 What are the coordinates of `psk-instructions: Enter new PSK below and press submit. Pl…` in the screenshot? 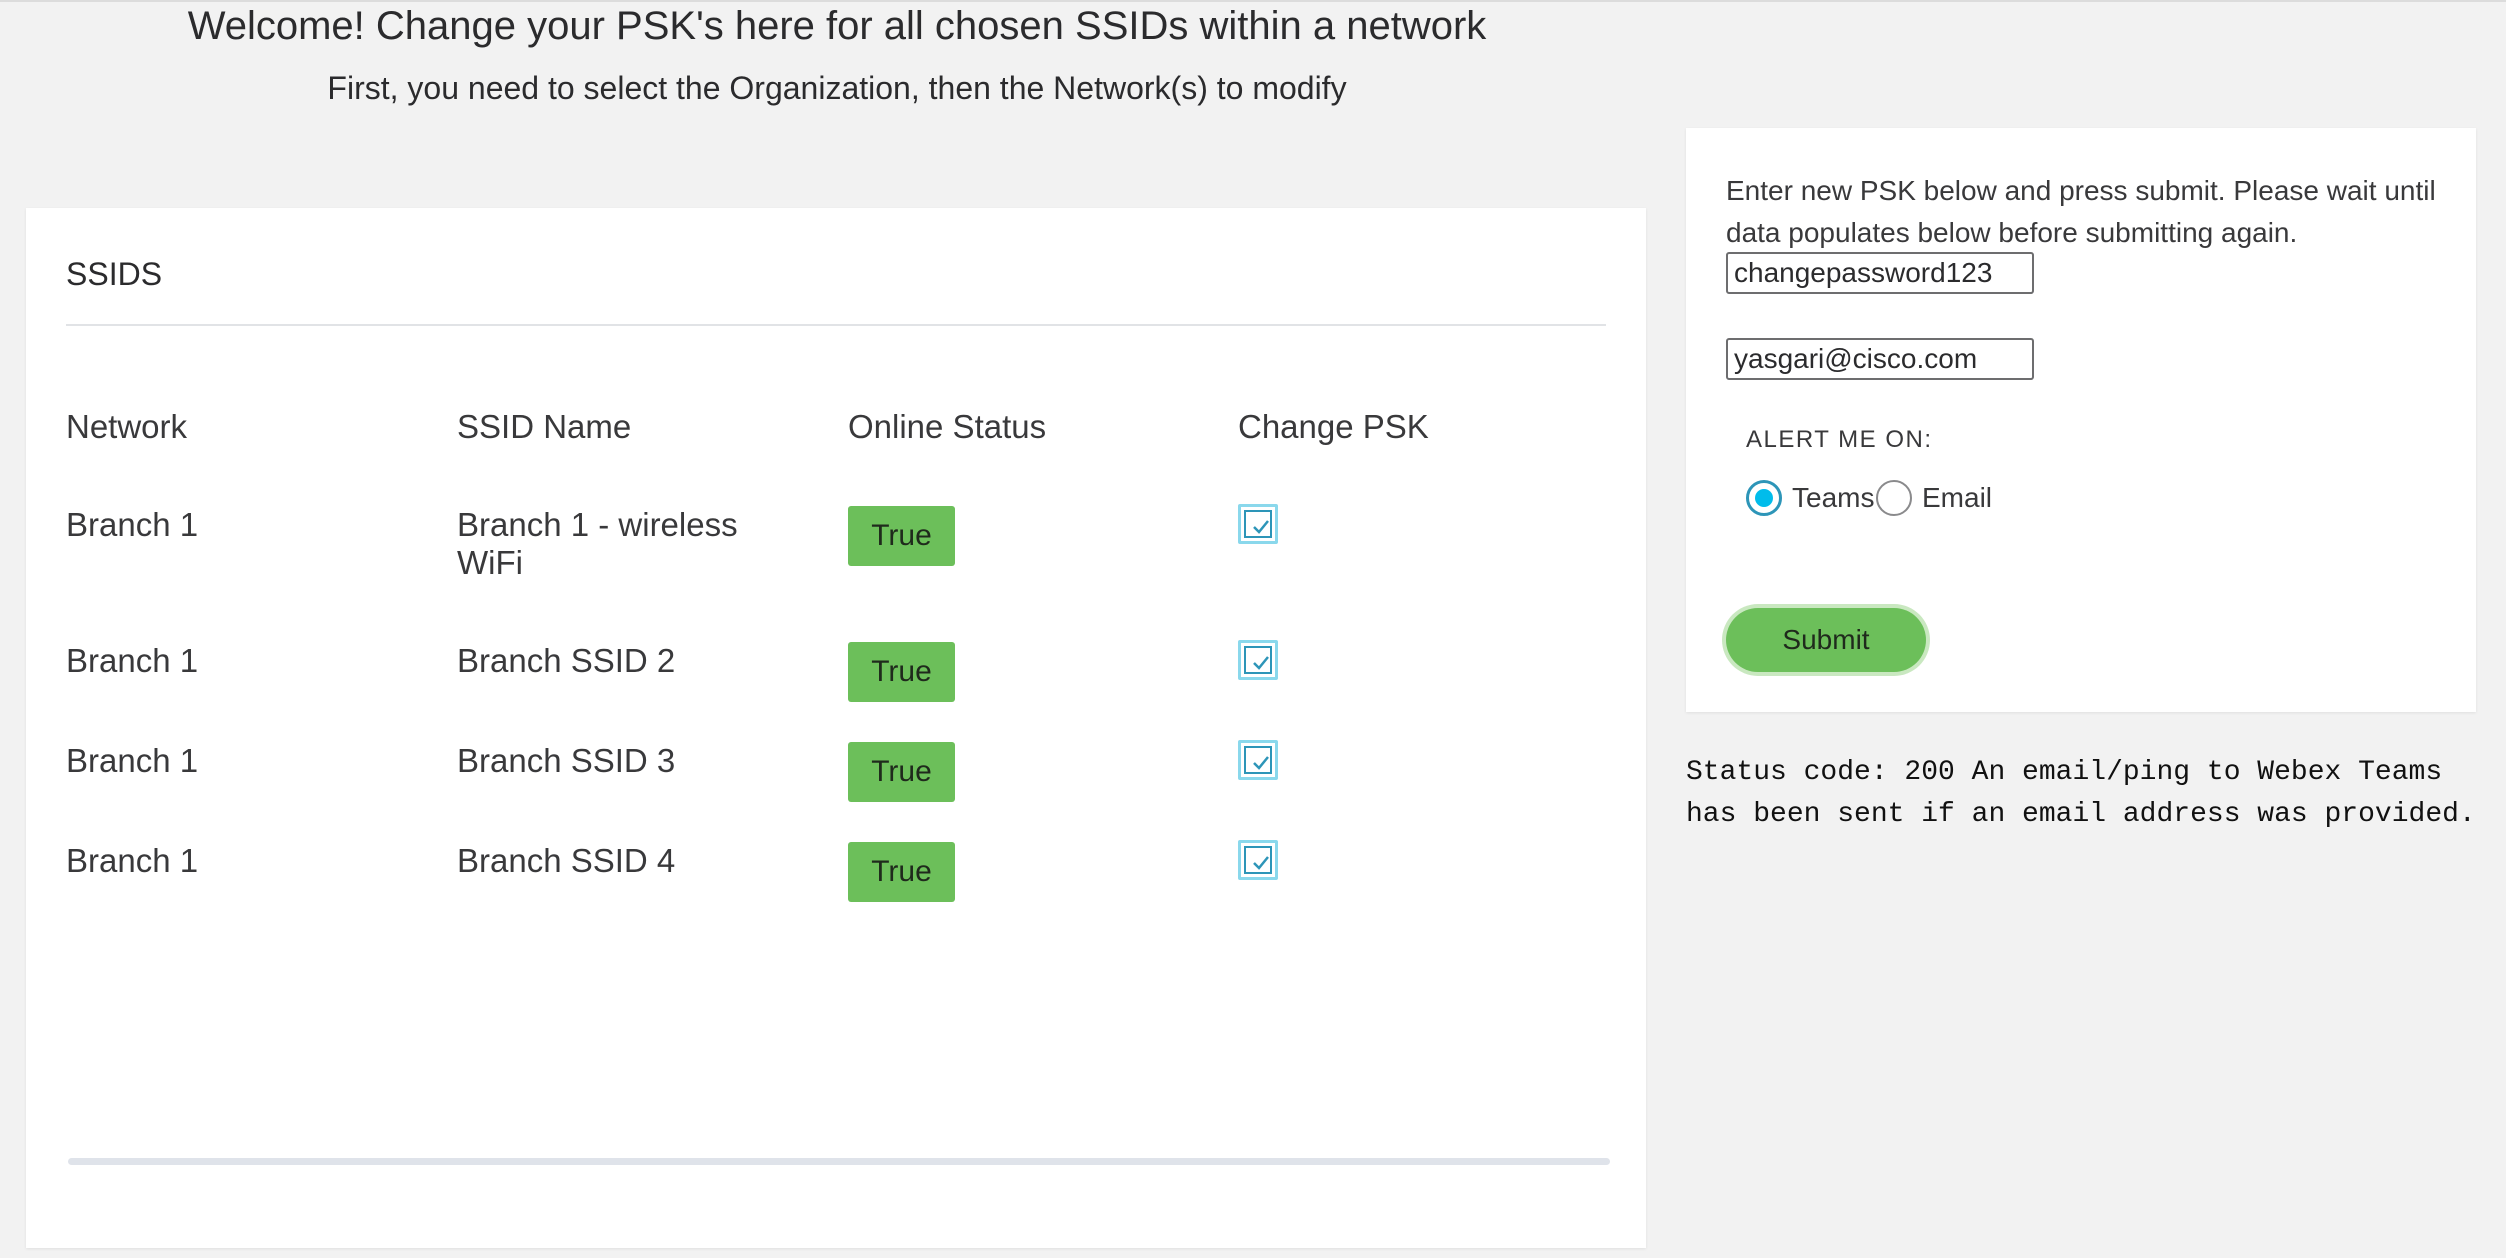 It's located at (2081, 211).